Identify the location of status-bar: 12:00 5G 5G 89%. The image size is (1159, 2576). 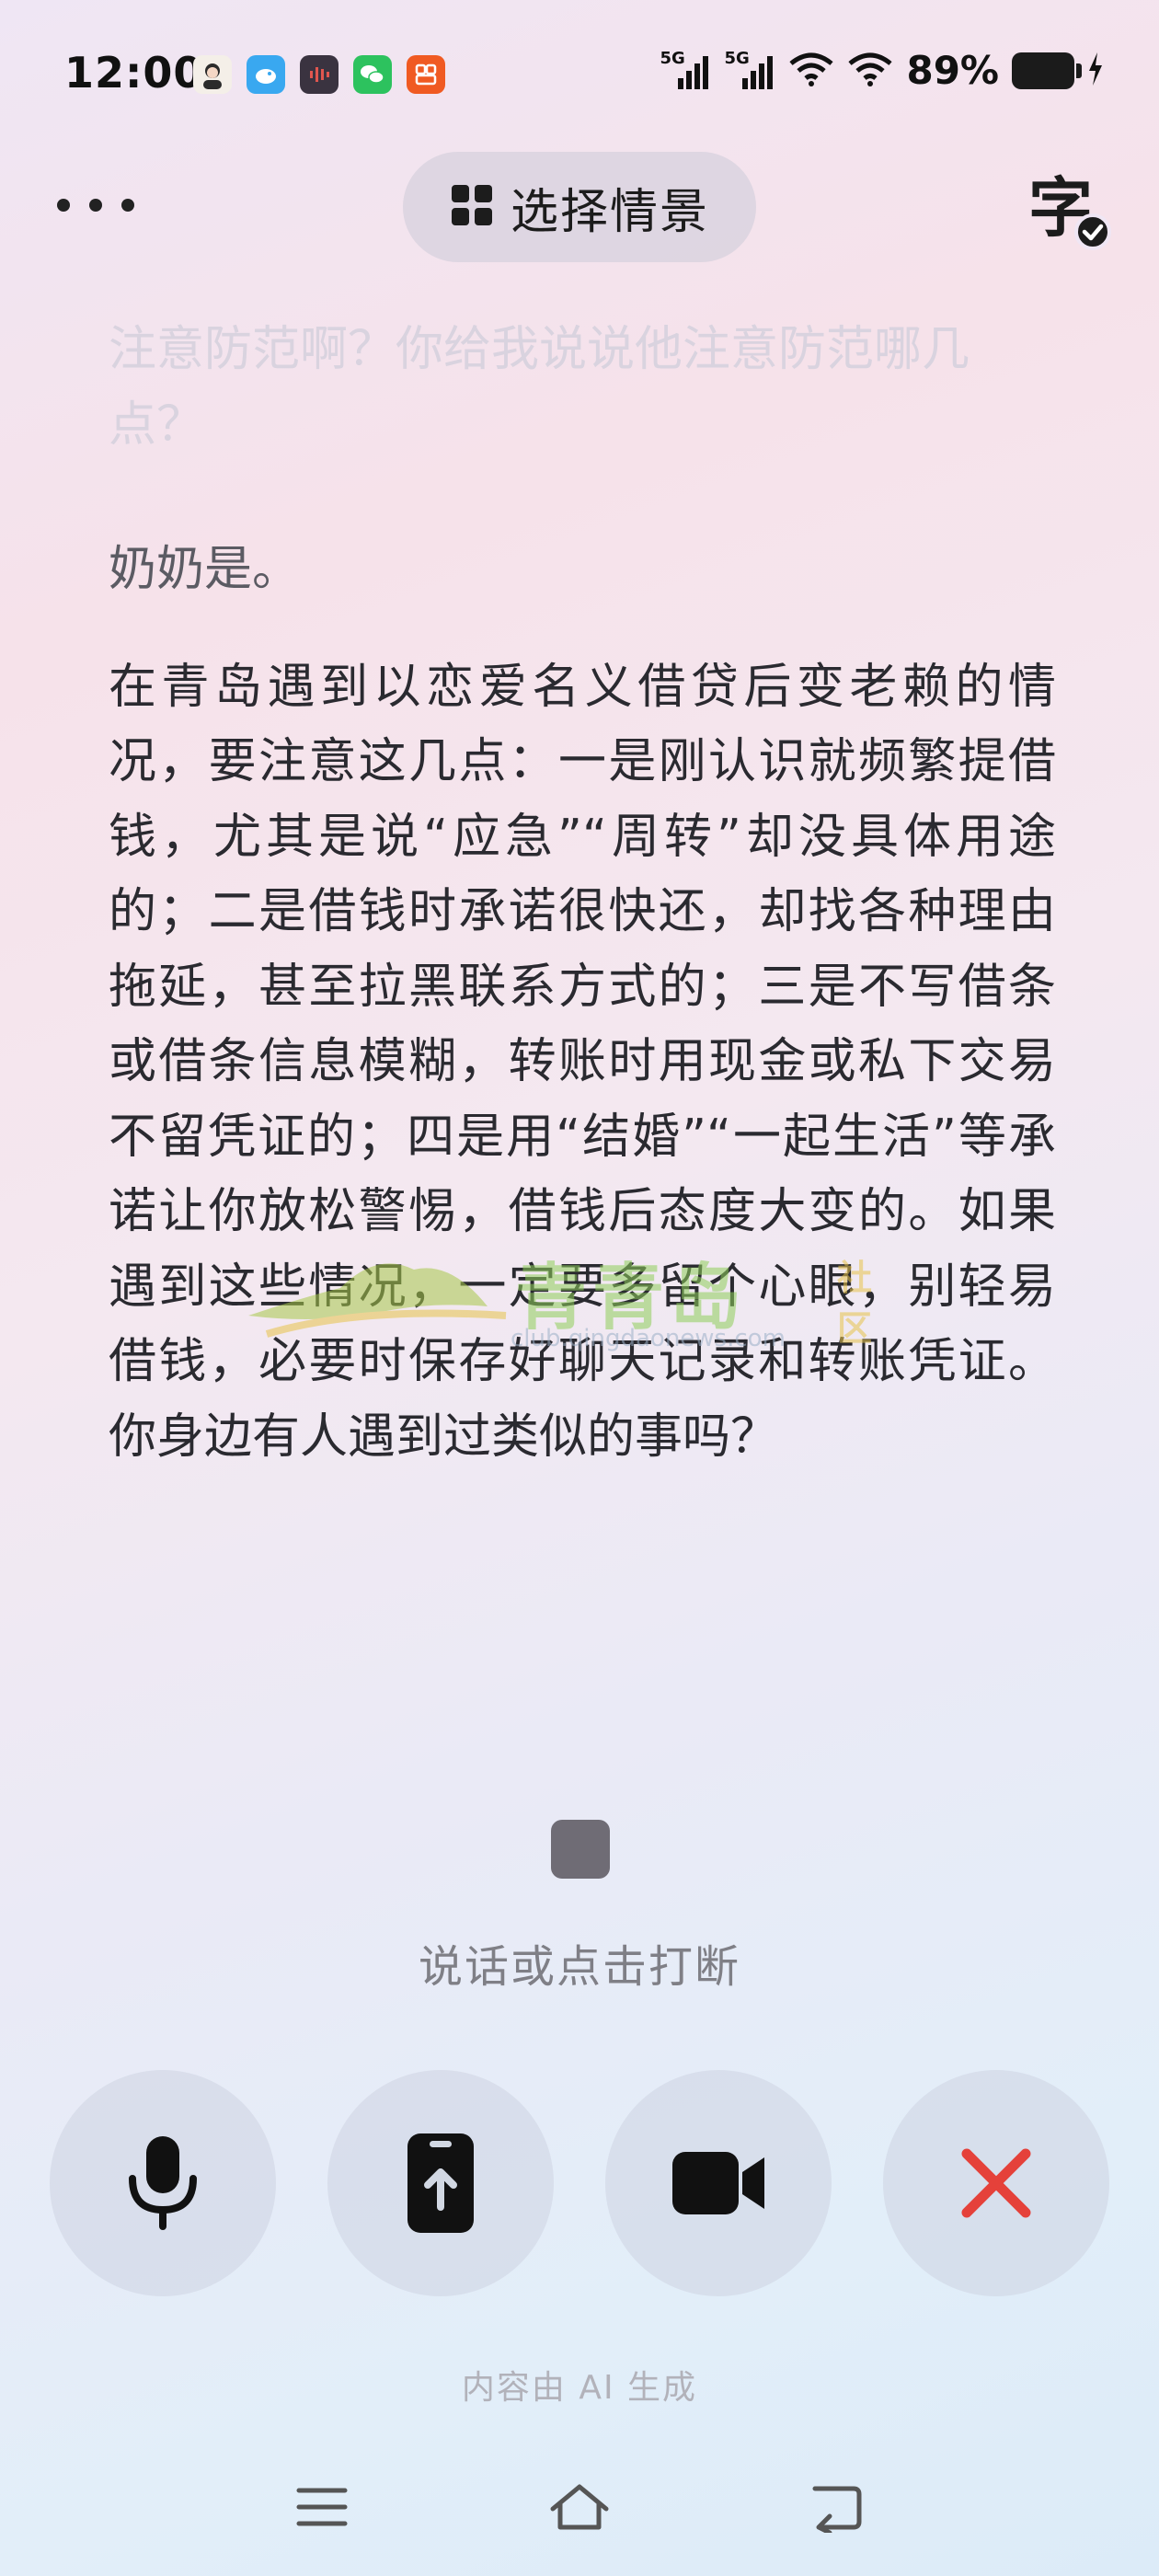
(579, 73).